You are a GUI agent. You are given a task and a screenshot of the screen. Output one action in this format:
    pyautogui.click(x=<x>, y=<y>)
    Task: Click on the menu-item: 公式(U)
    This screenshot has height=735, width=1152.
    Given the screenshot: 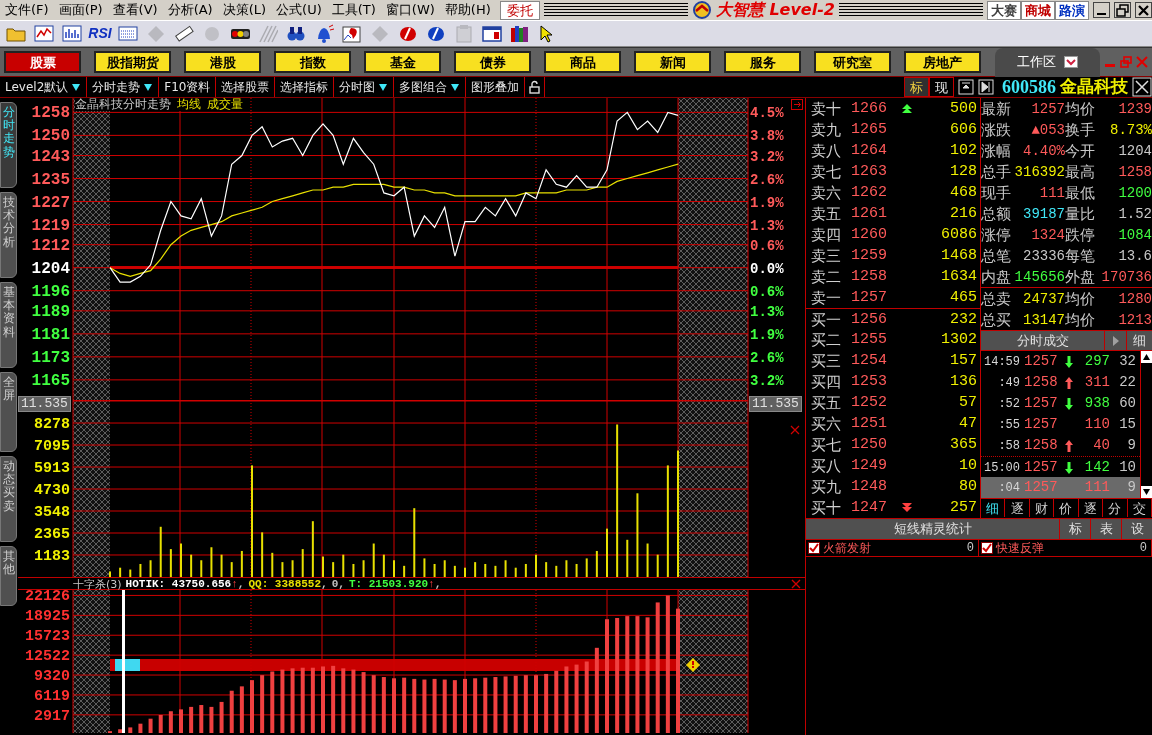 What is the action you would take?
    pyautogui.click(x=299, y=10)
    